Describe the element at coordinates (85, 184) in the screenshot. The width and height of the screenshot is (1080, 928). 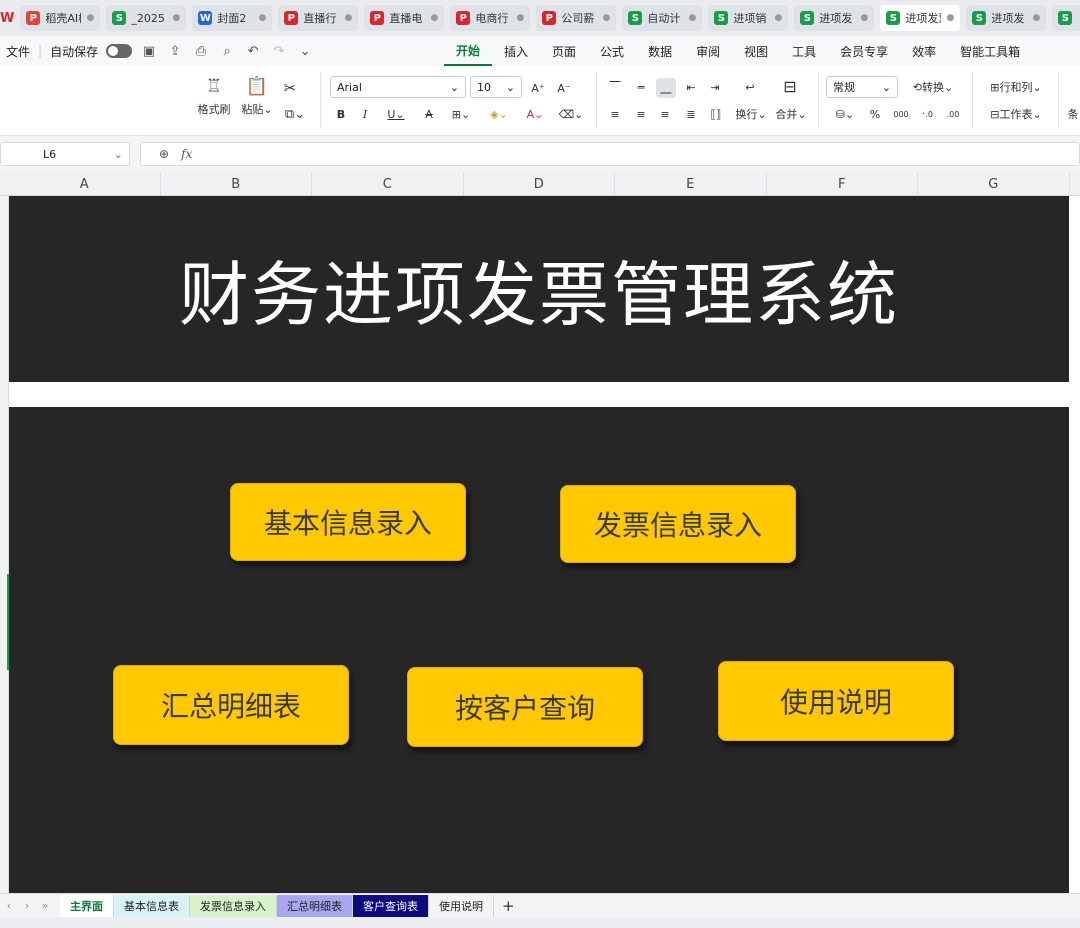
I see `column-header: A` at that location.